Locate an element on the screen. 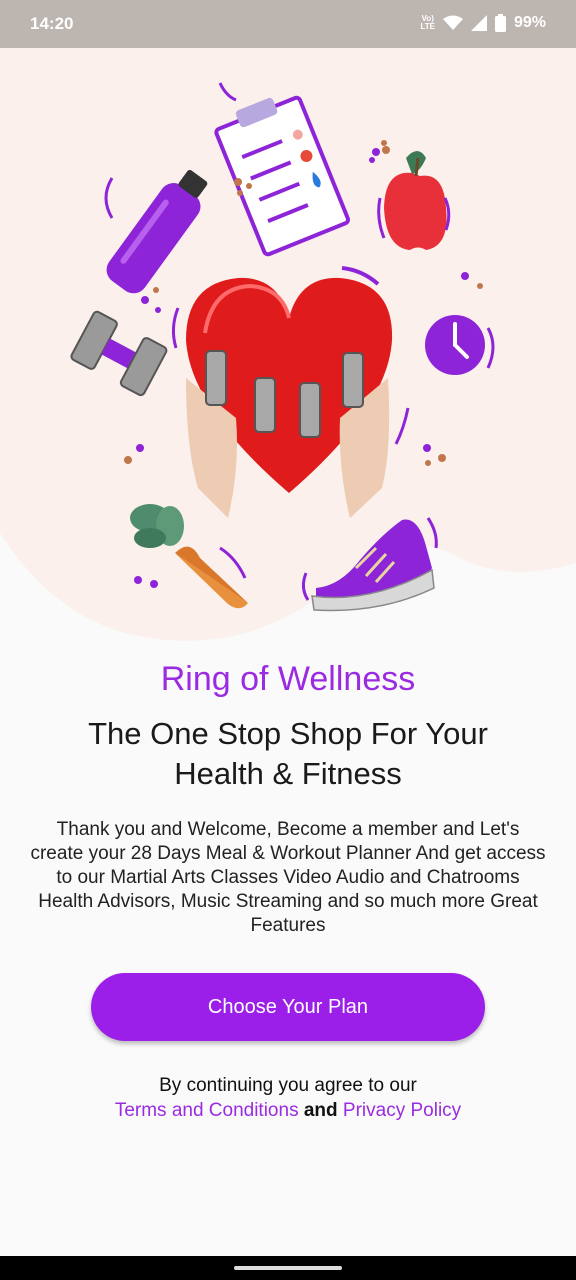 The width and height of the screenshot is (576, 1280). choose-plan-button: Choose Your Plan is located at coordinates (288, 1007).